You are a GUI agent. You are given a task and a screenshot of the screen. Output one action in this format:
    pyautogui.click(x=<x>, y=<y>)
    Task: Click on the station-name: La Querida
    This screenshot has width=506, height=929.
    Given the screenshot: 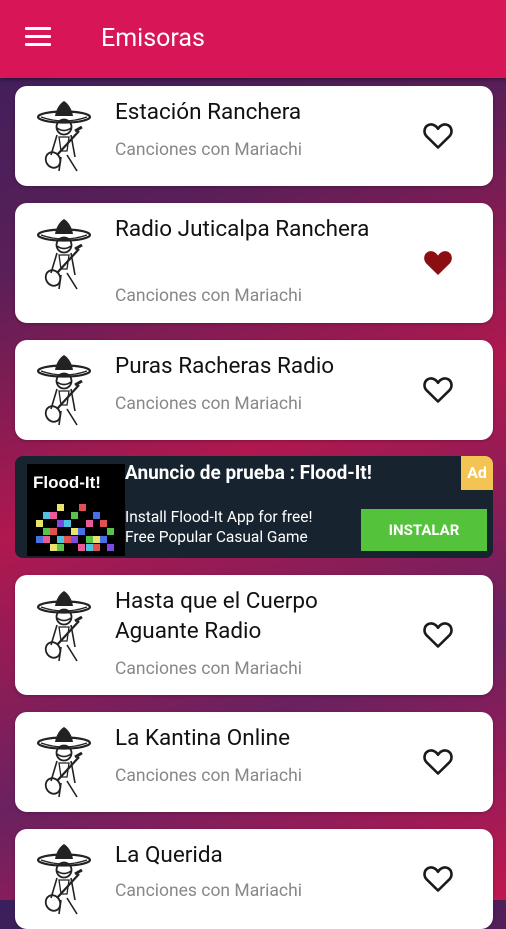 What is the action you would take?
    pyautogui.click(x=169, y=855)
    